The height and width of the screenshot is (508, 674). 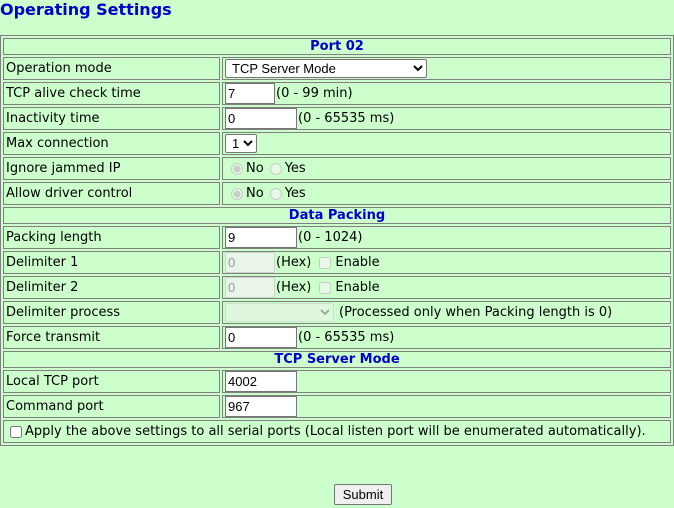 I want to click on delimiter-2-enable-checkbox, so click(x=325, y=287).